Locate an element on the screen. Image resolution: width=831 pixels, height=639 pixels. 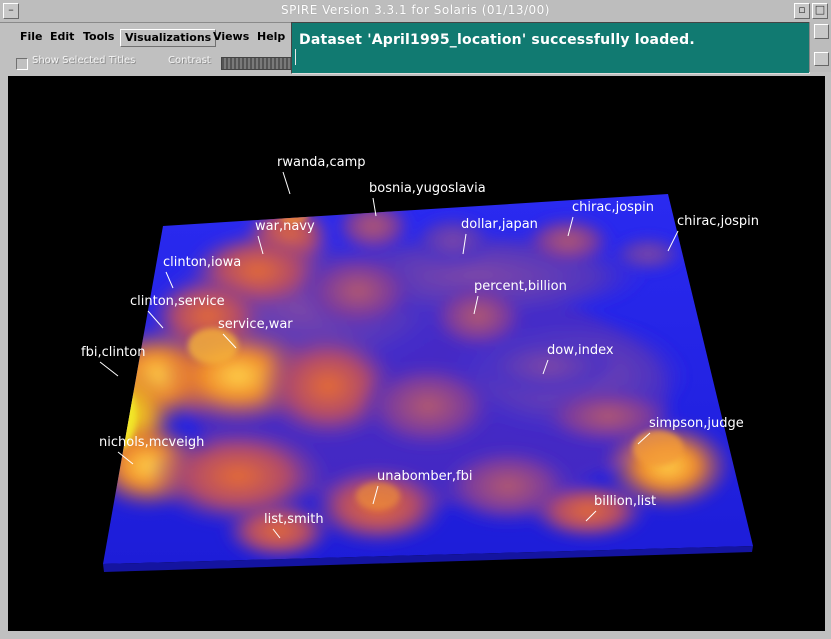
menu-visualizations: Visualizations is located at coordinates (168, 38).